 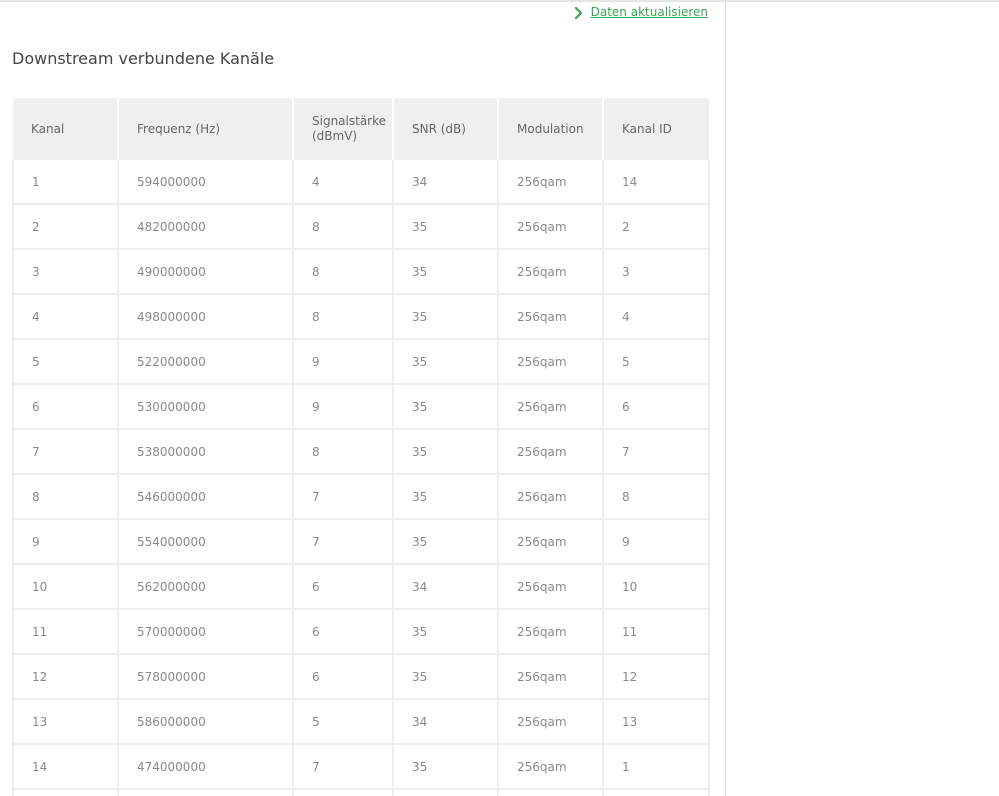 I want to click on cell-frequenz: 578000000, so click(x=206, y=677).